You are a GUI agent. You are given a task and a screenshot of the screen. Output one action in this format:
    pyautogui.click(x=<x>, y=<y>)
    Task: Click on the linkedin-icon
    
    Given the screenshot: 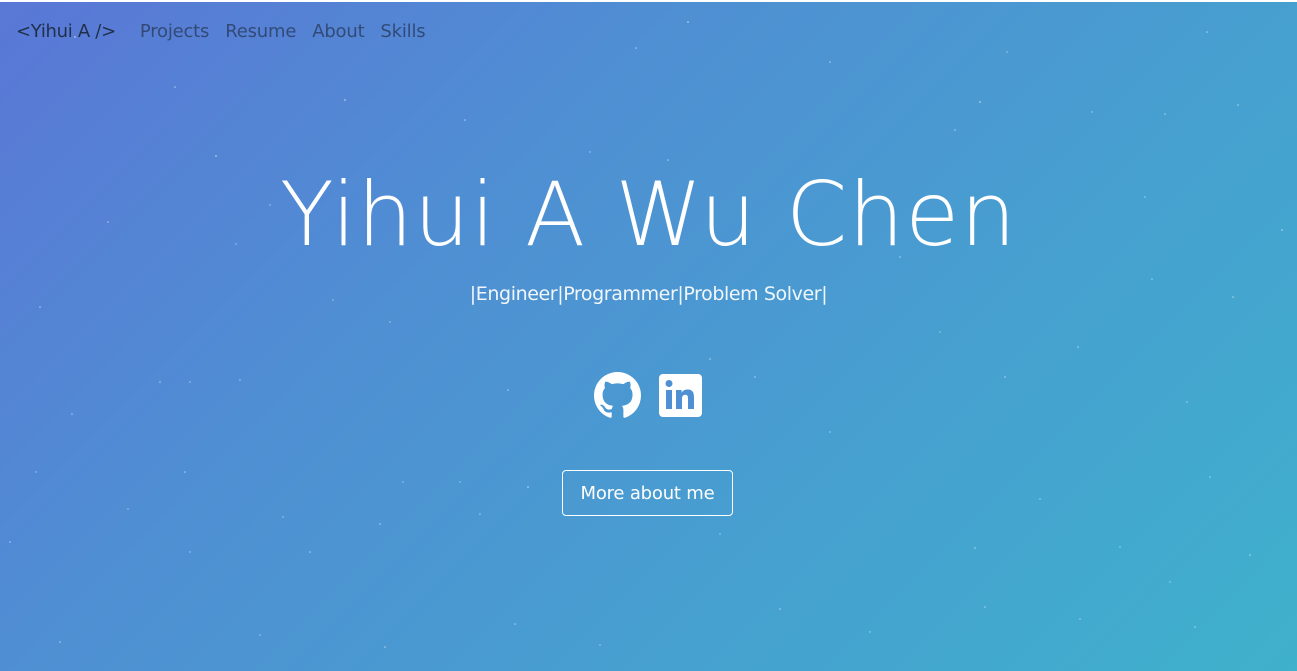 What is the action you would take?
    pyautogui.click(x=680, y=395)
    